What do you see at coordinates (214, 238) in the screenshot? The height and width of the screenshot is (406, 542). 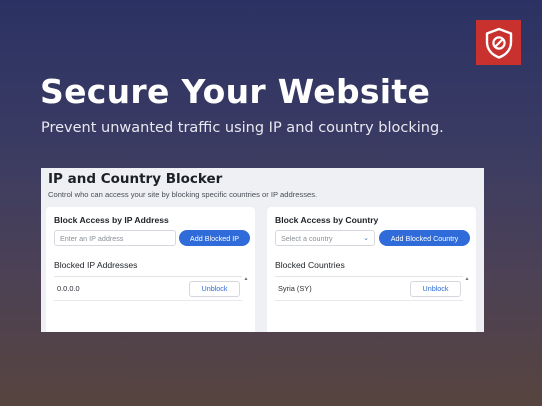 I see `add-blocked-ip-button: Add Blocked IP` at bounding box center [214, 238].